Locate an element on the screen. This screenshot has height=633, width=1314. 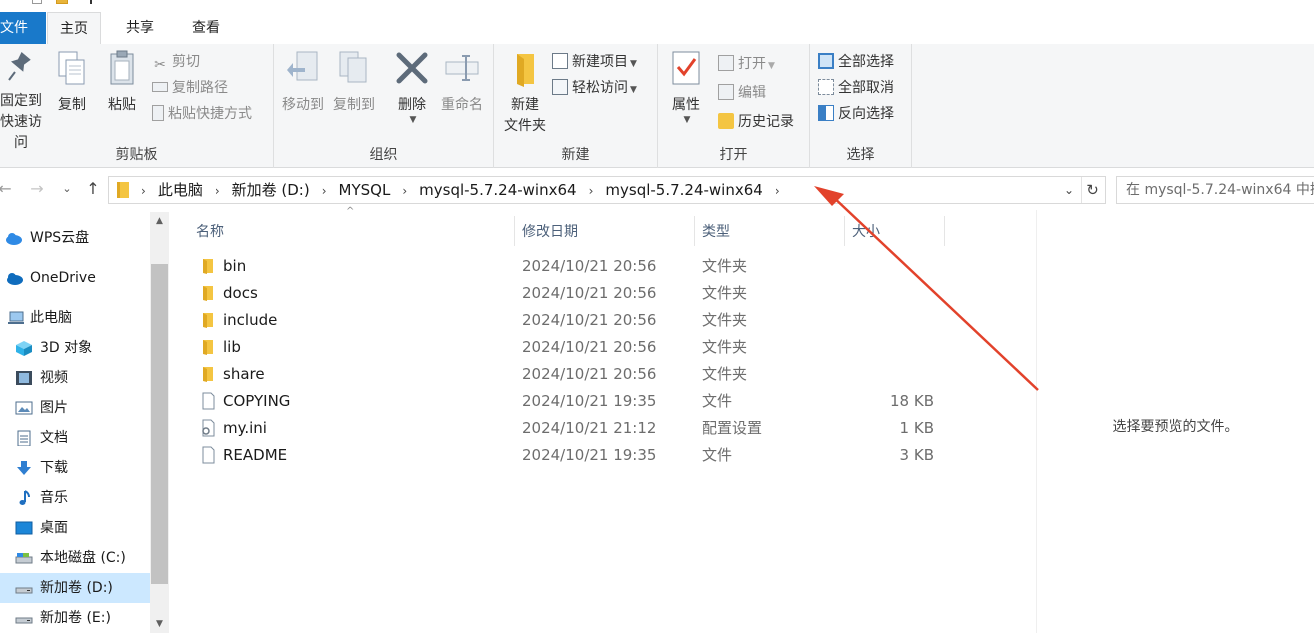
scroll-up-arrow-icon: ▲ is located at coordinates (159, 221).